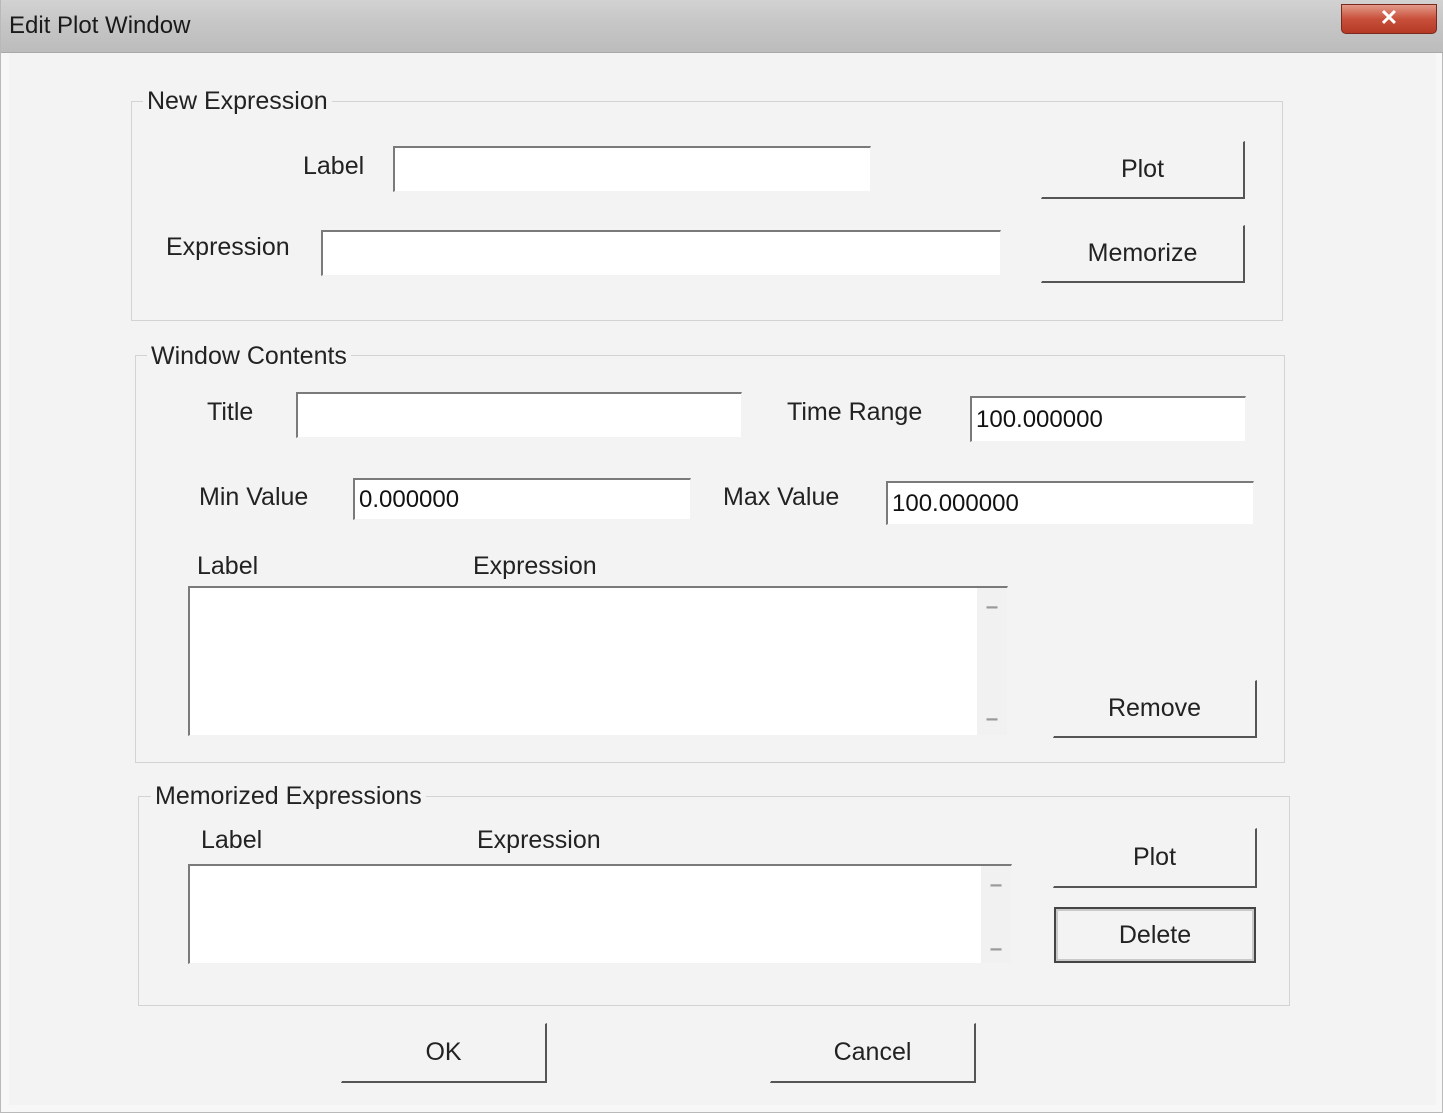  I want to click on remove-button: Remove, so click(1155, 709).